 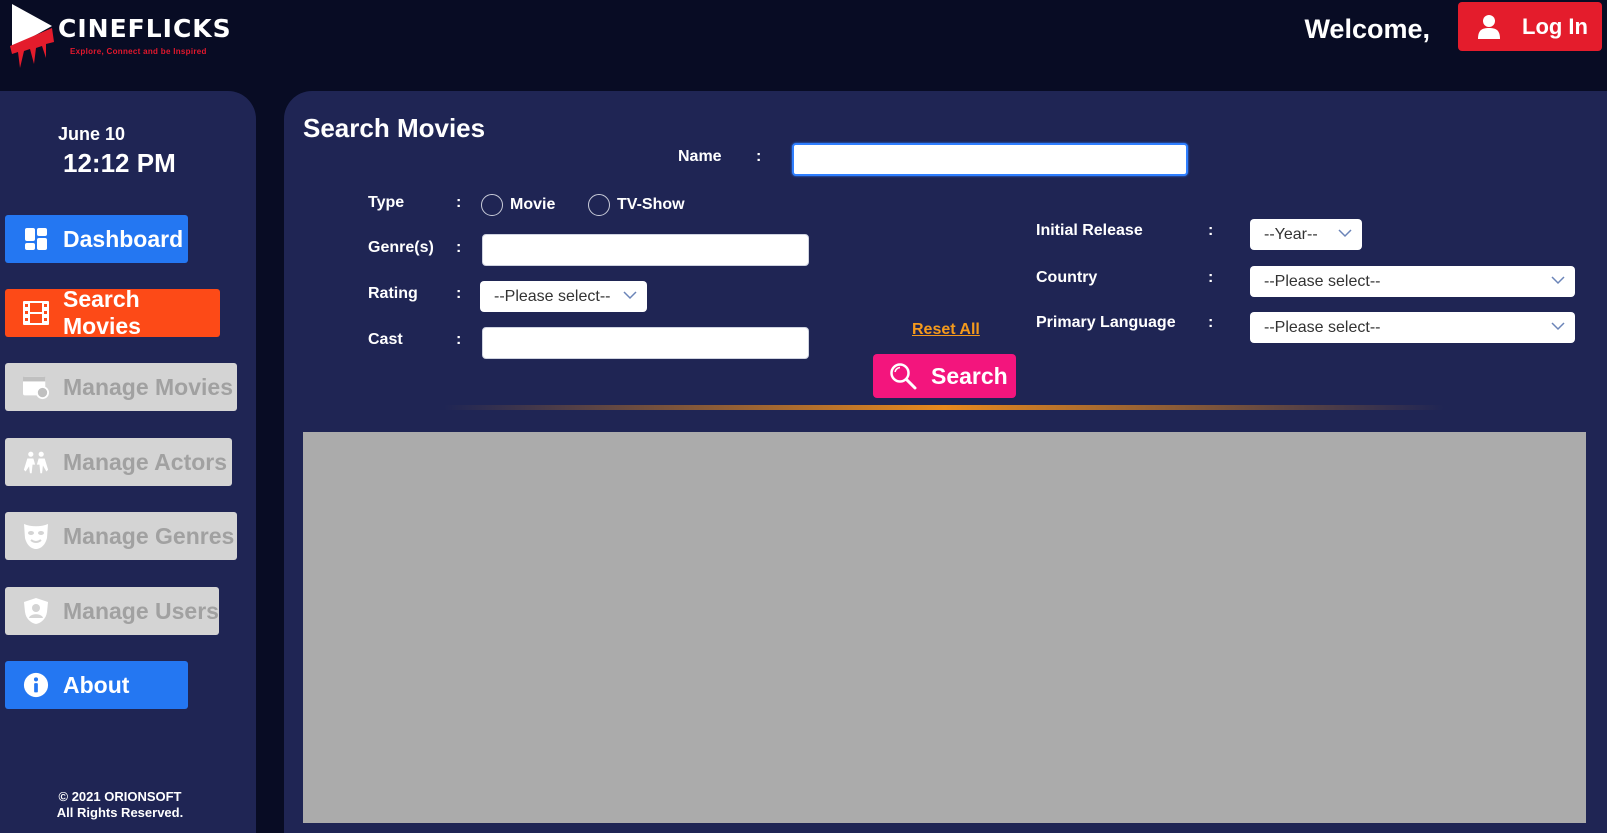 I want to click on sidebar-item-label: Manage Genres, so click(x=149, y=535).